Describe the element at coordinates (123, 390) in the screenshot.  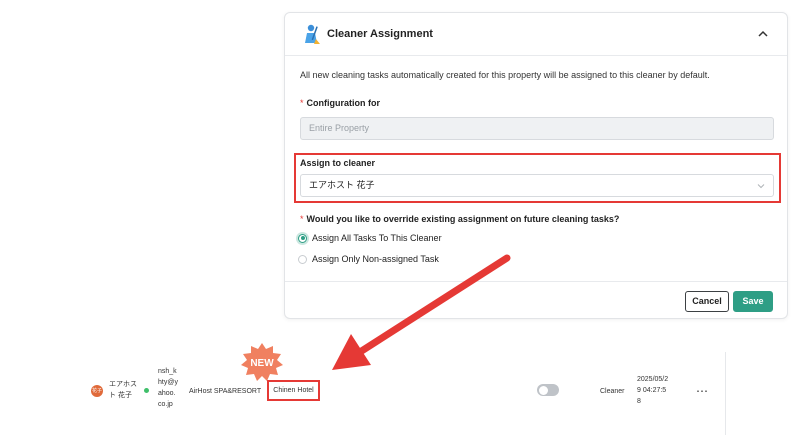
I see `cleaner-name: エアホス ト 花子` at that location.